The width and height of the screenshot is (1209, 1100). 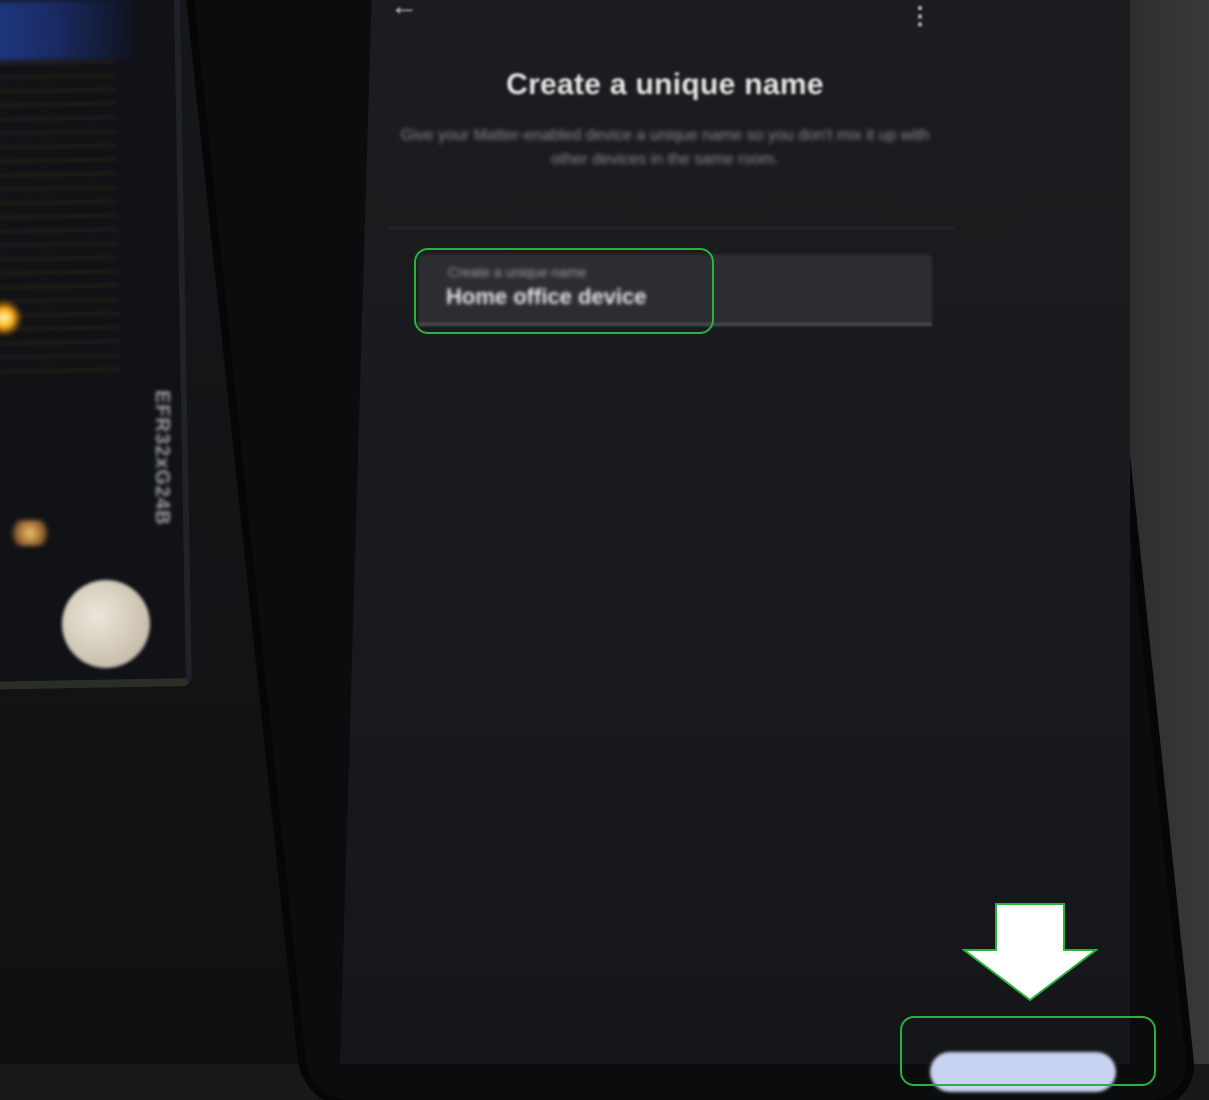 I want to click on divider, so click(x=671, y=228).